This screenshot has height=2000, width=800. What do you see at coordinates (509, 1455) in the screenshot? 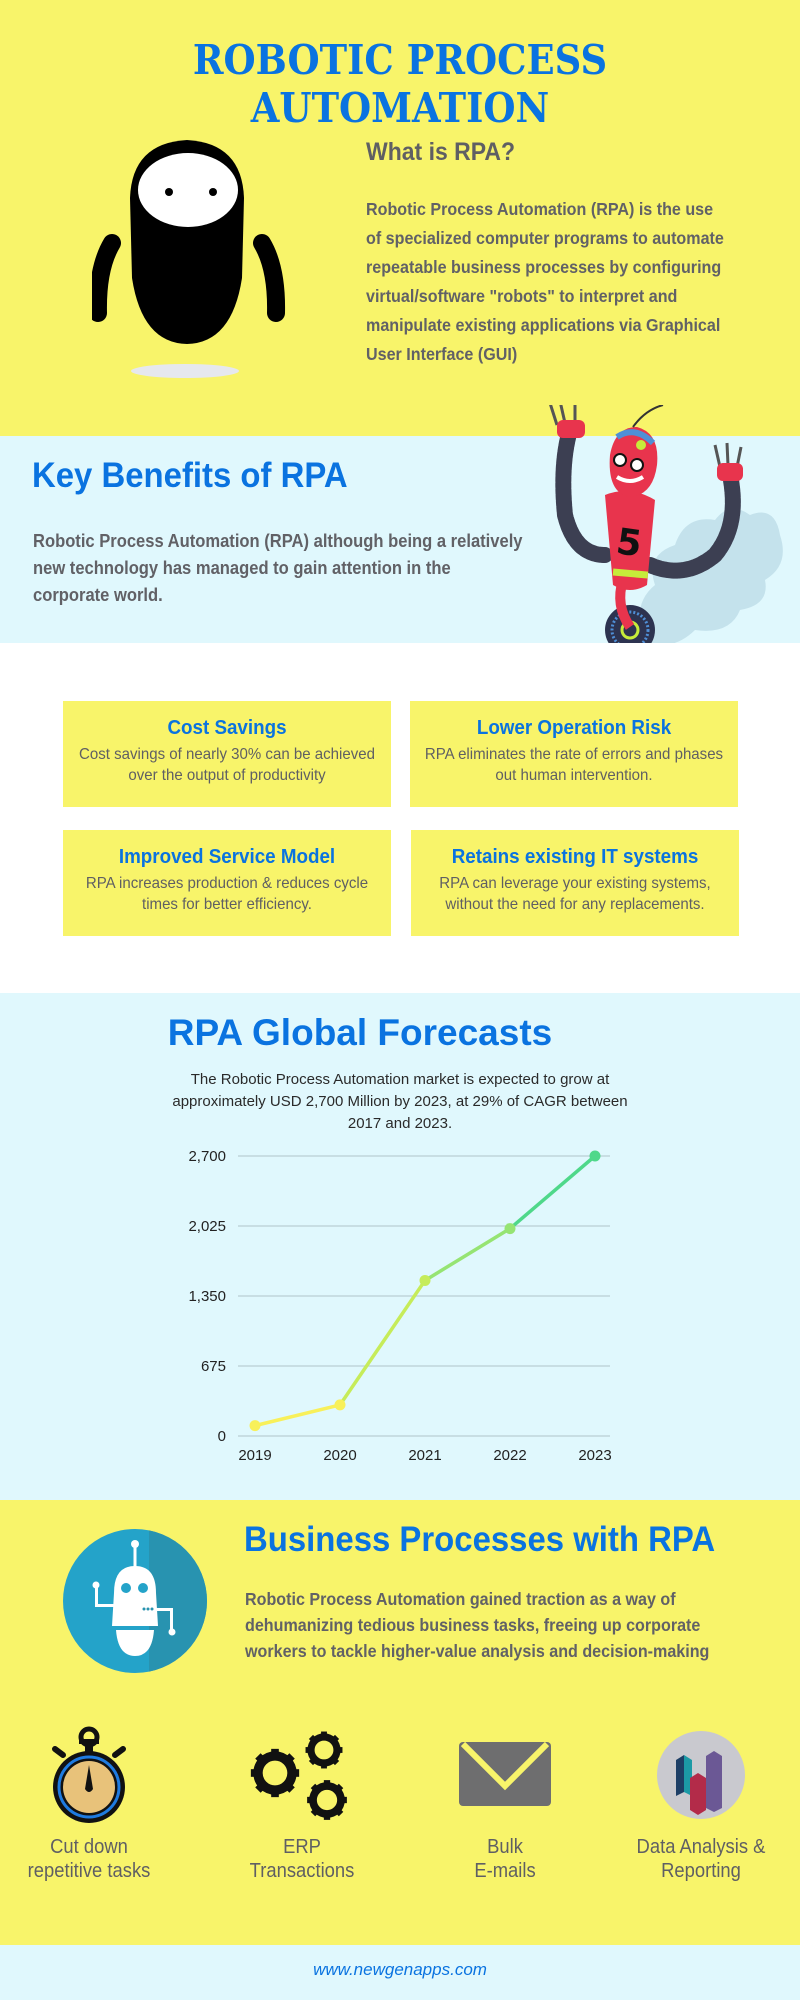
I see `x-tick-label: 2022` at bounding box center [509, 1455].